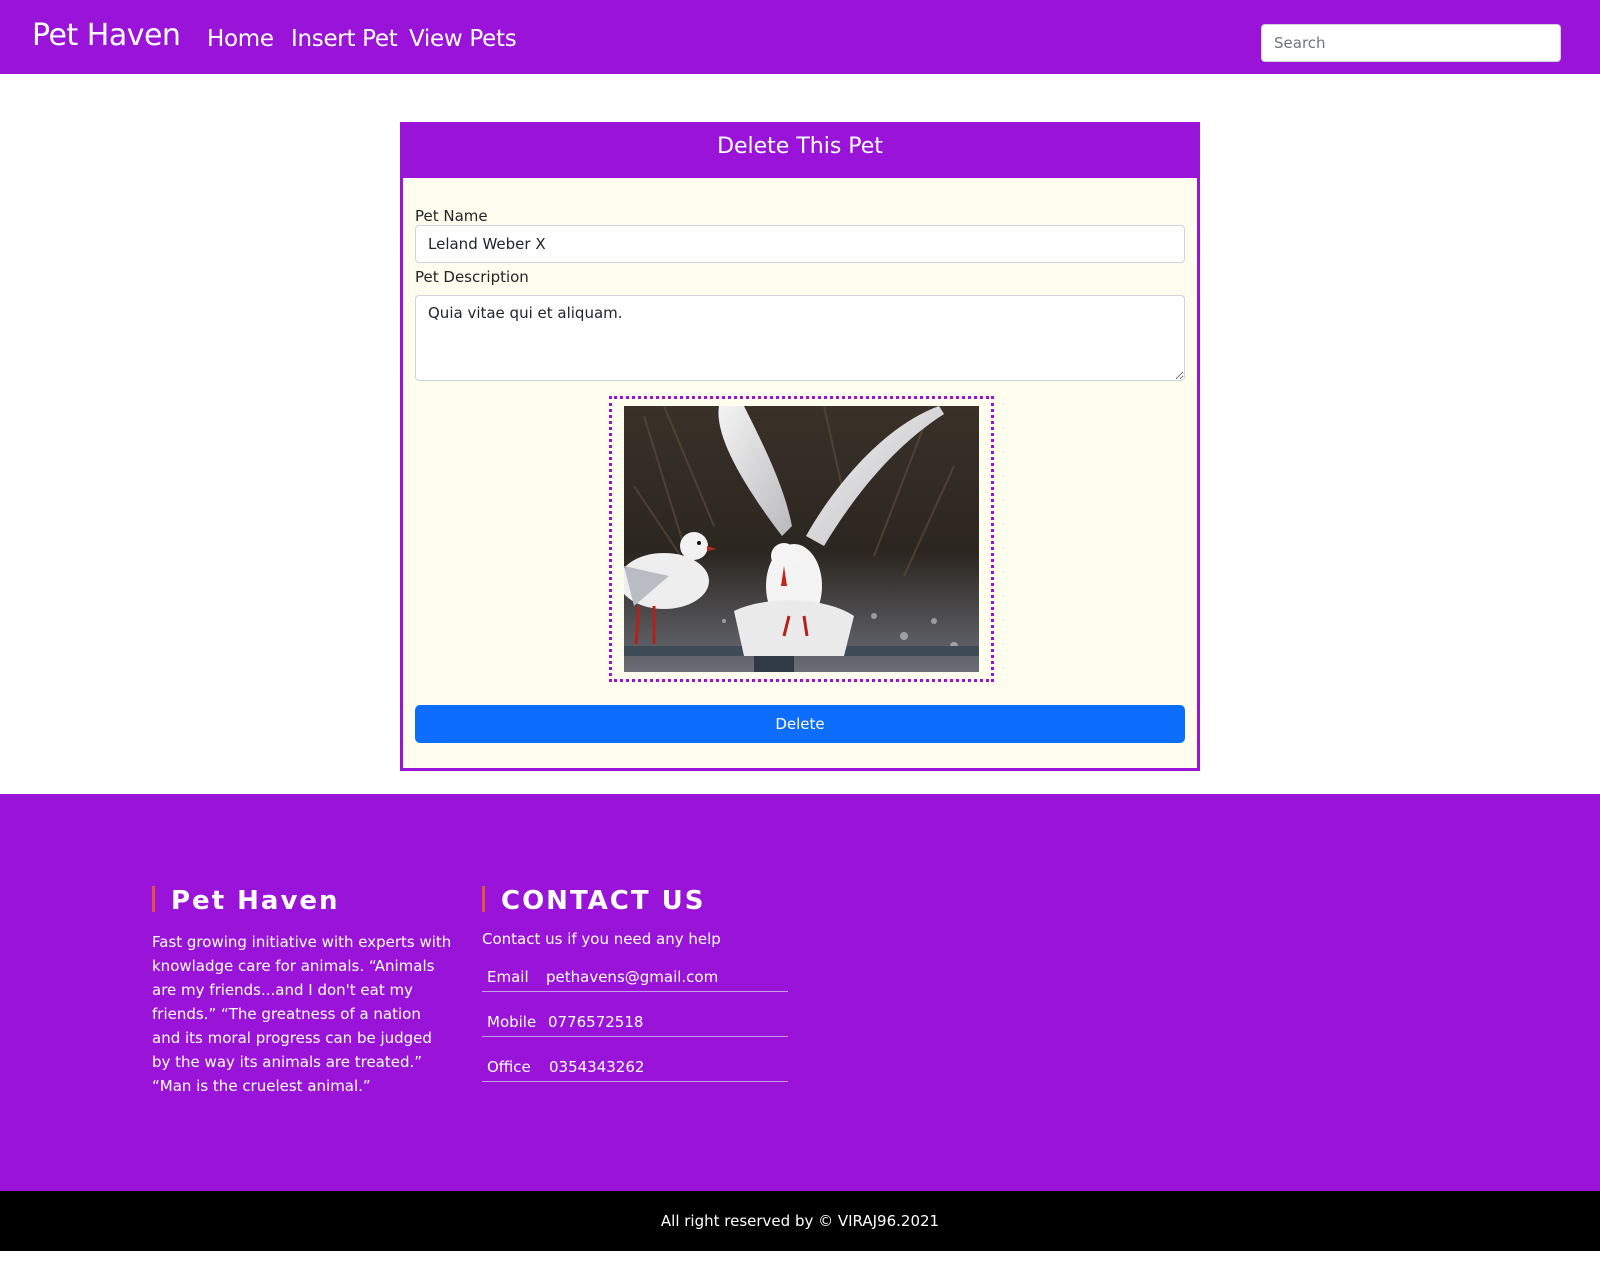 This screenshot has width=1600, height=1267. I want to click on nav-view-pets-link: View Pets, so click(463, 39).